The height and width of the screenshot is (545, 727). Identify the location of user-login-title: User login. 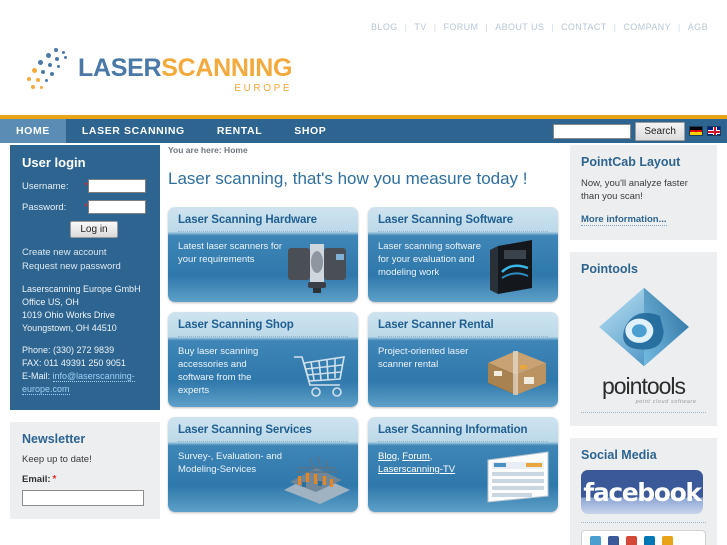
(54, 162).